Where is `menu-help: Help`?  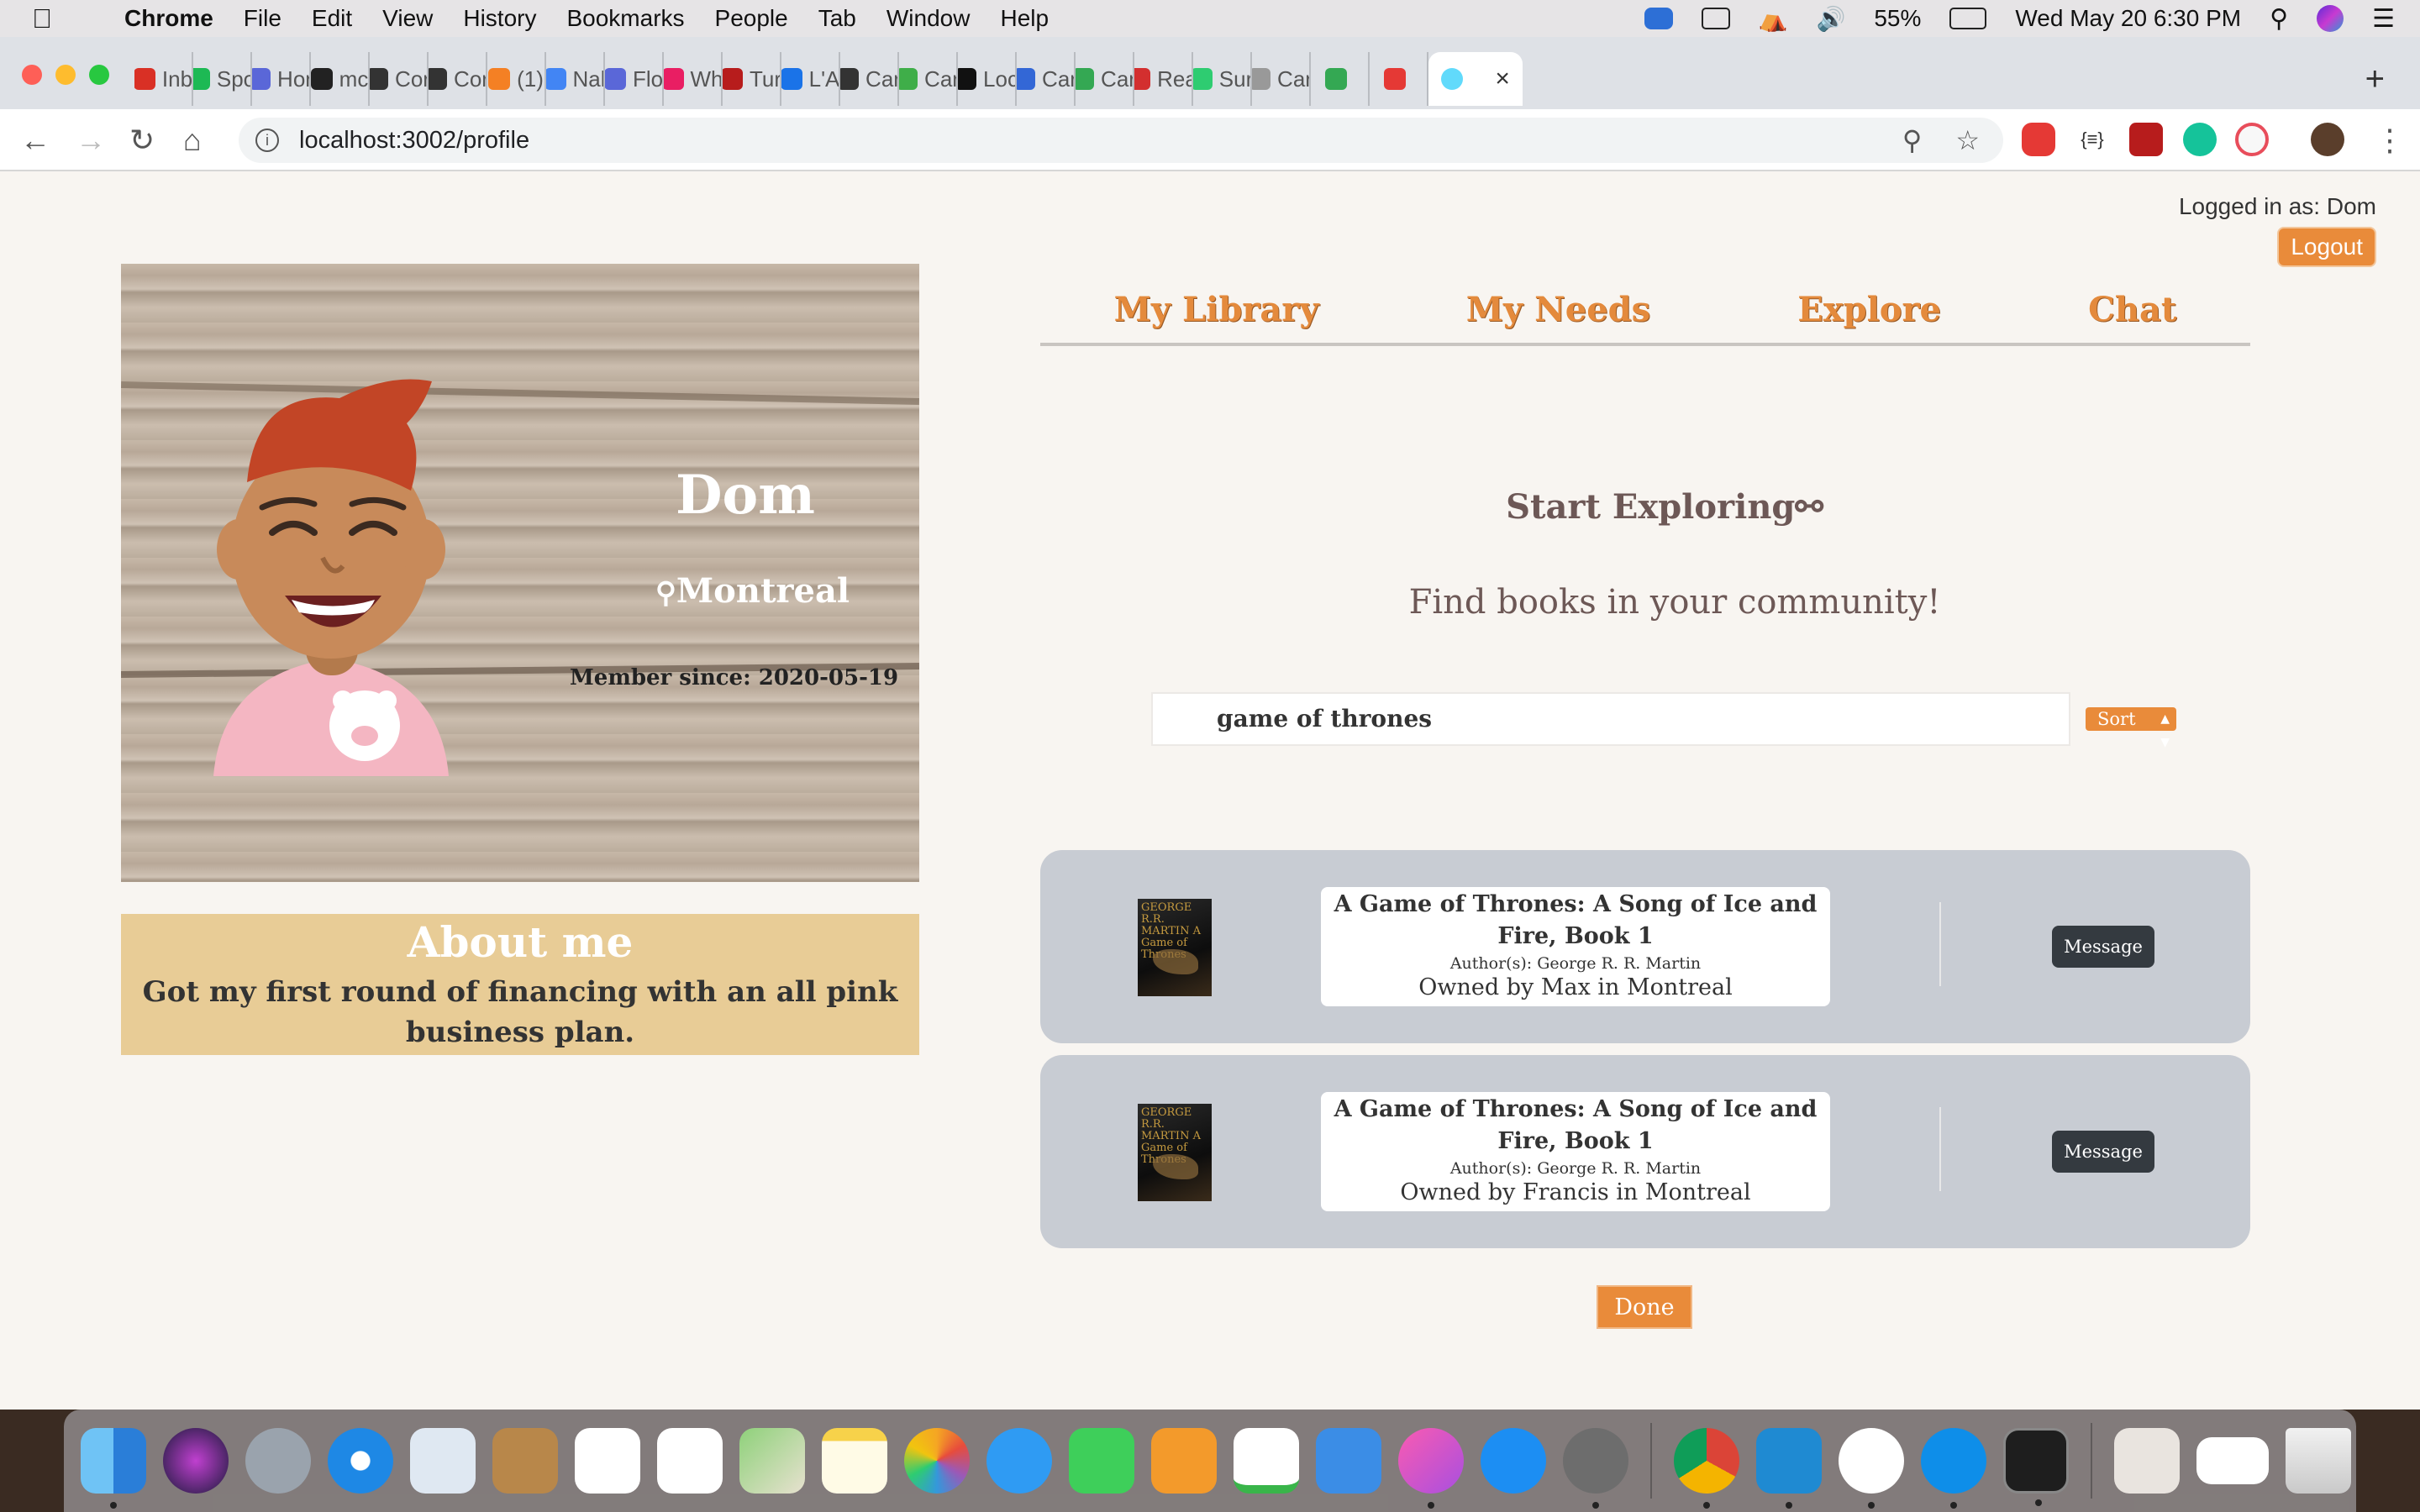
menu-help: Help is located at coordinates (1024, 18).